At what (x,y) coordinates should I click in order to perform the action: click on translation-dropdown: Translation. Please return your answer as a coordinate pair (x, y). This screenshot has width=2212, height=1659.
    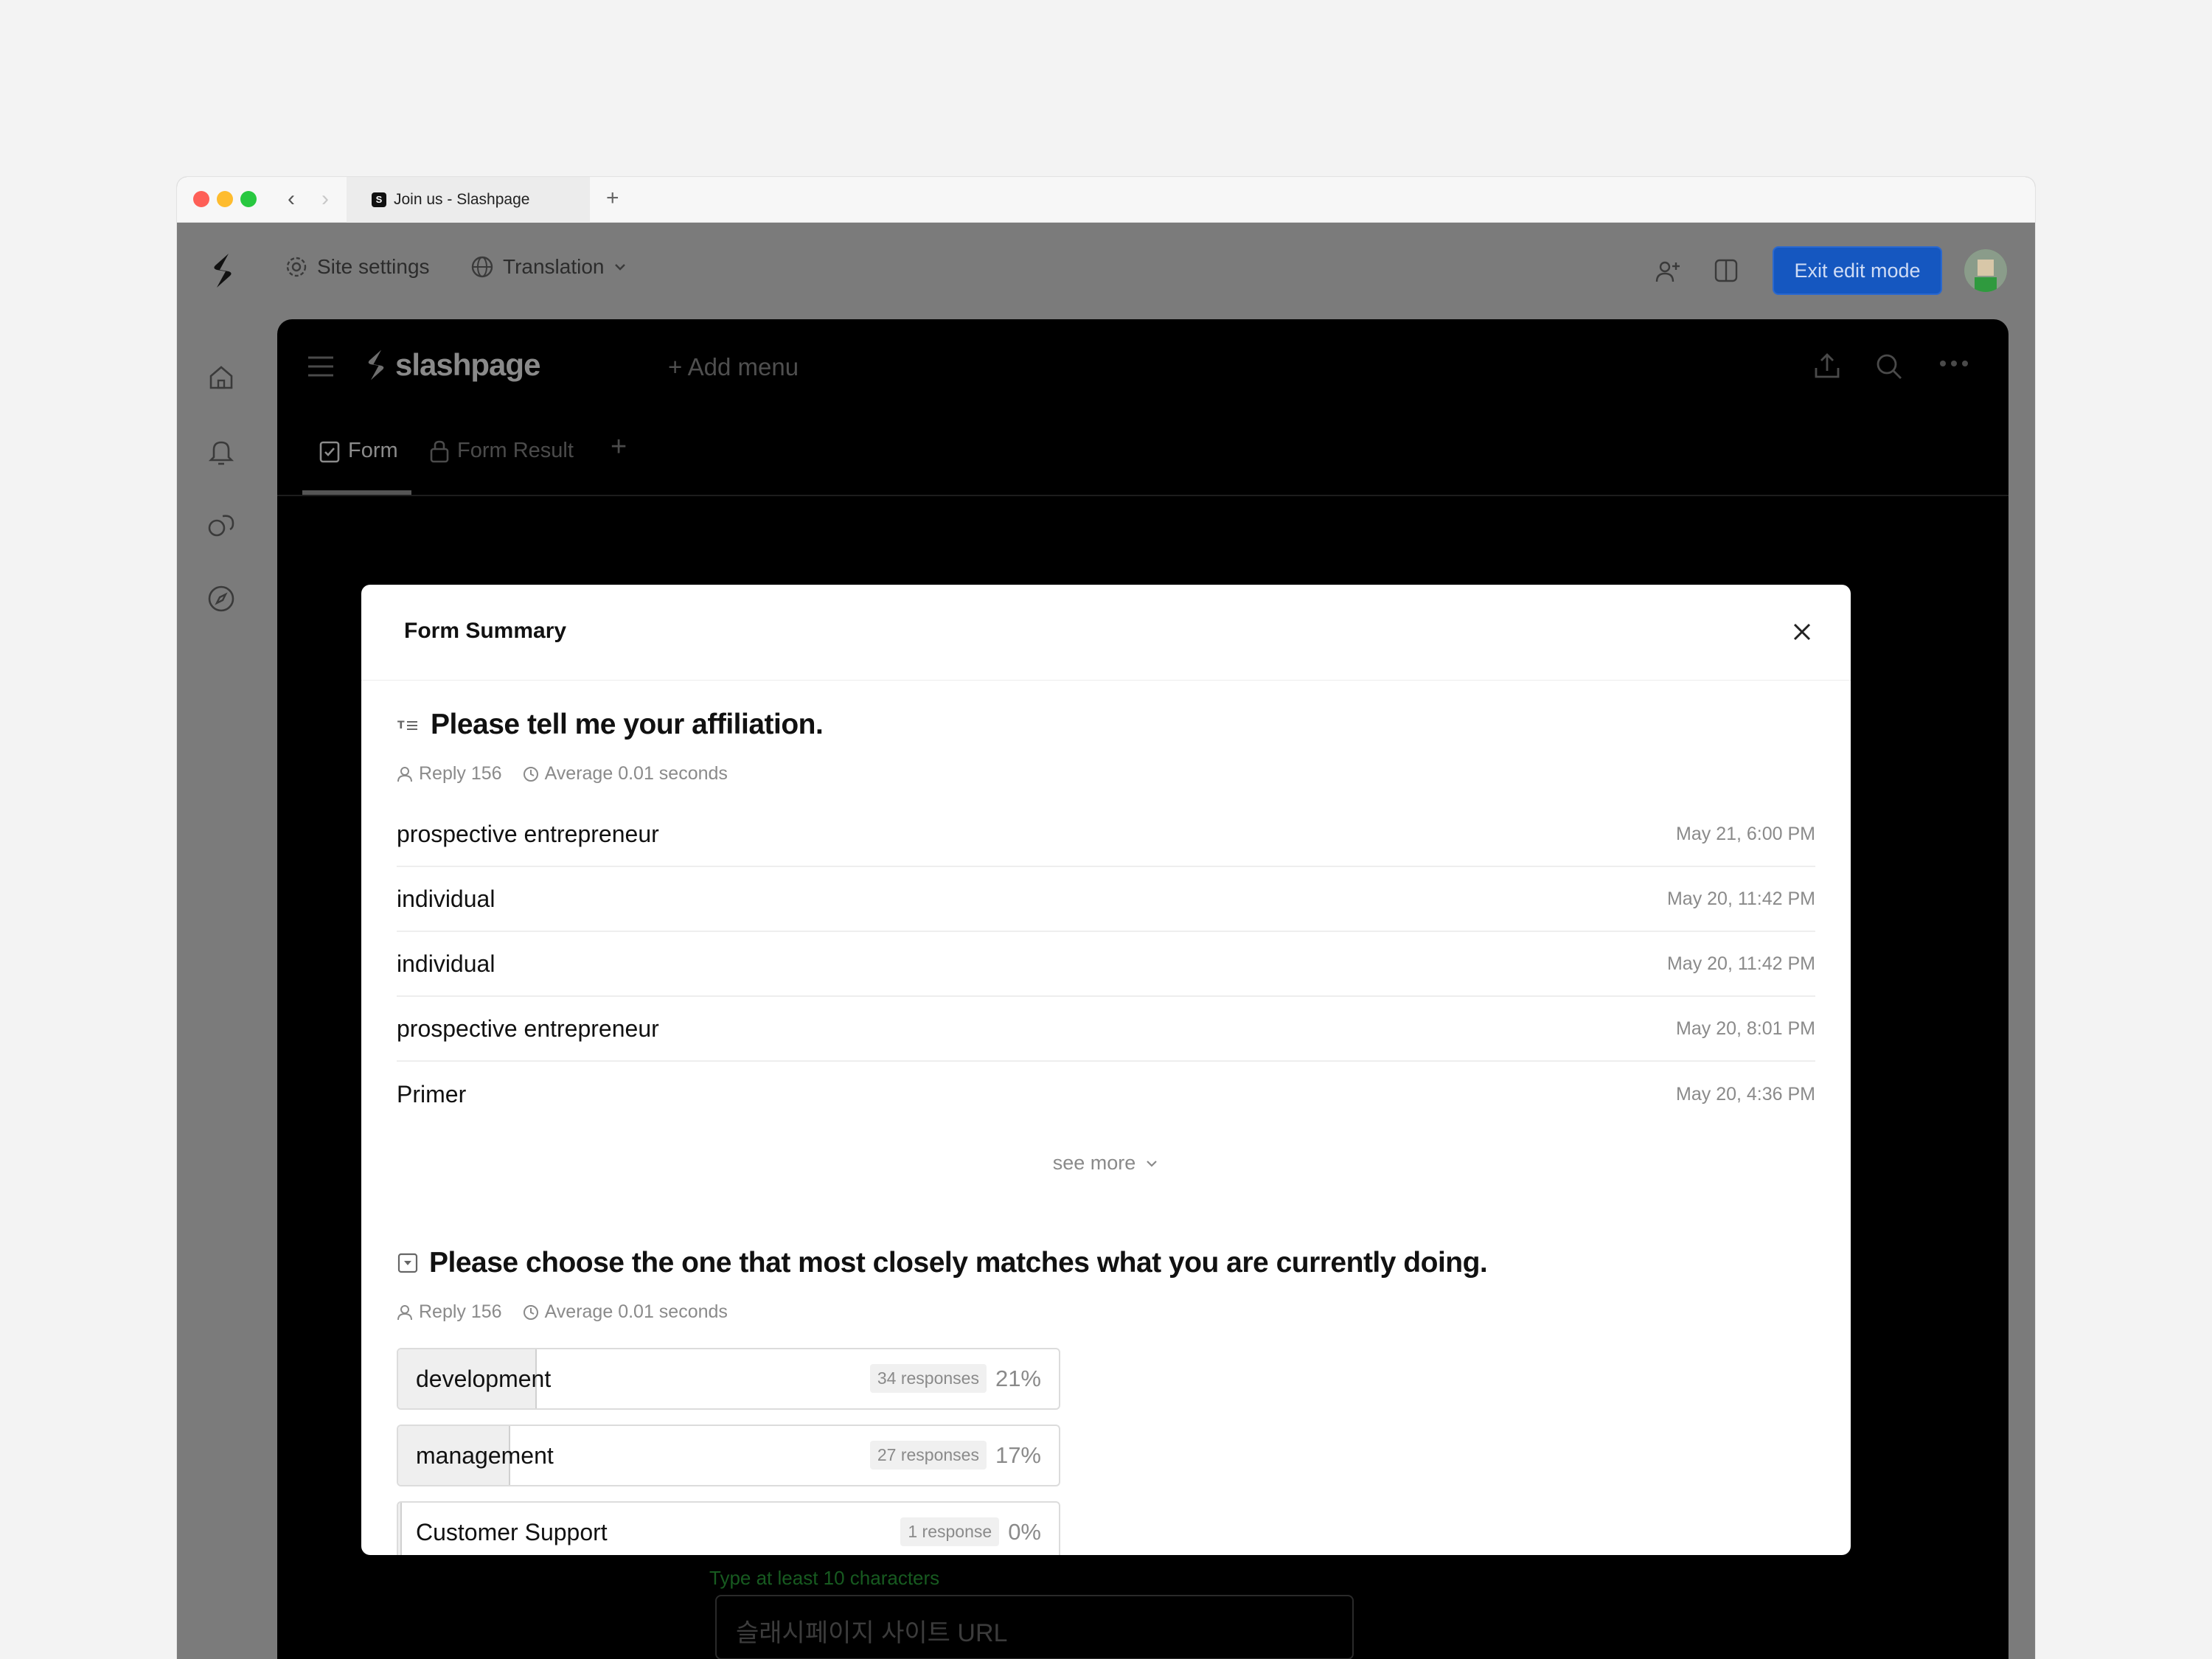
    Looking at the image, I should click on (548, 267).